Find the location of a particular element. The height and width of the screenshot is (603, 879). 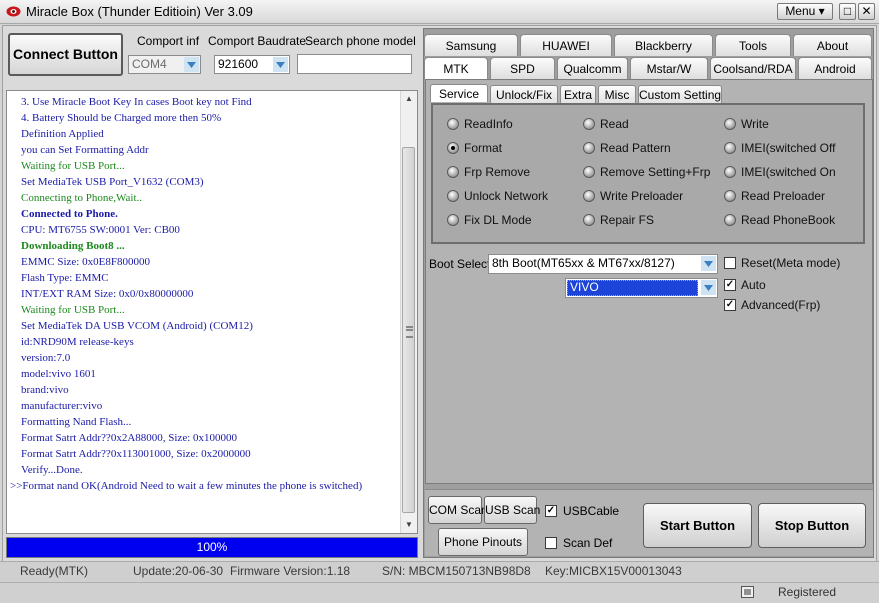

tab-samsung: Samsung is located at coordinates (471, 45).